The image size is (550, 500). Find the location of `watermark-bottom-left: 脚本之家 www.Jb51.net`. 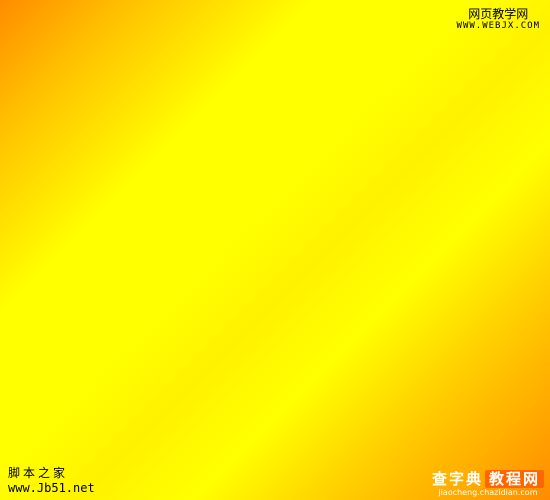

watermark-bottom-left: 脚本之家 www.Jb51.net is located at coordinates (51, 480).